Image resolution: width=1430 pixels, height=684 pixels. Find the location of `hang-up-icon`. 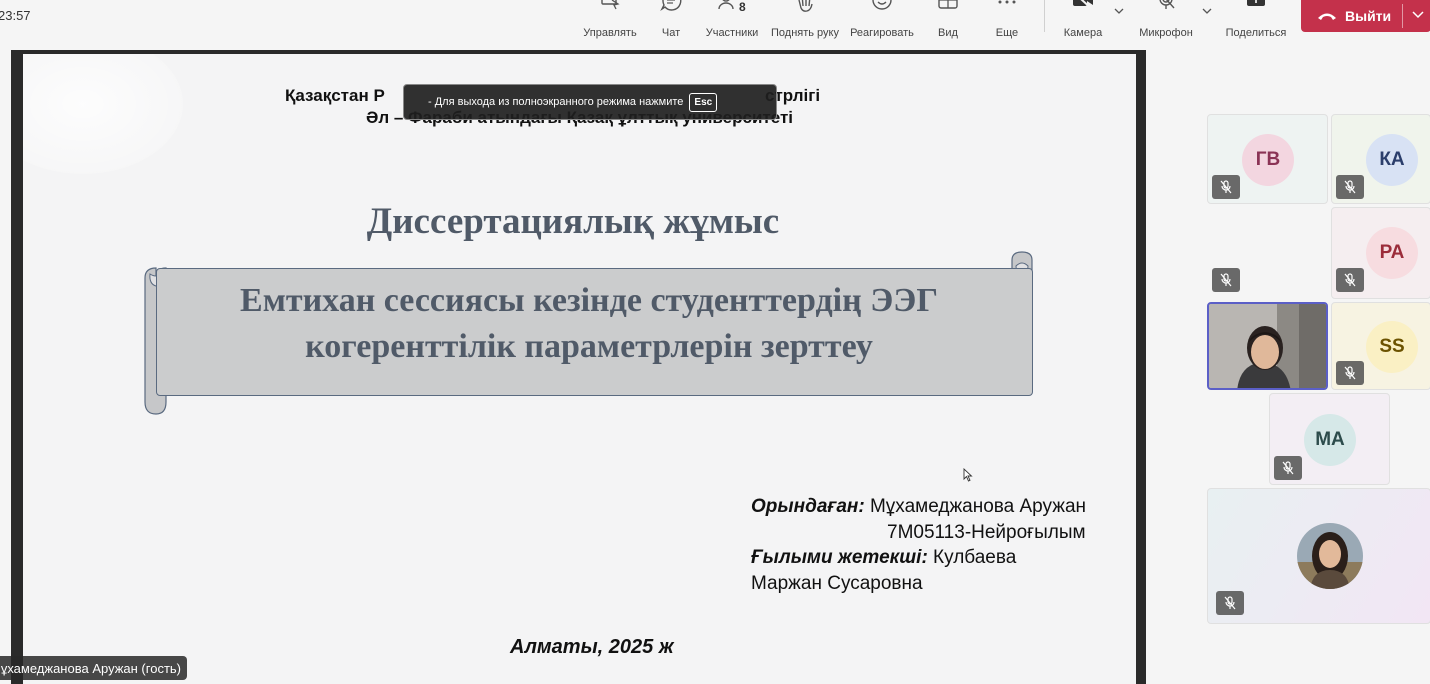

hang-up-icon is located at coordinates (1327, 16).